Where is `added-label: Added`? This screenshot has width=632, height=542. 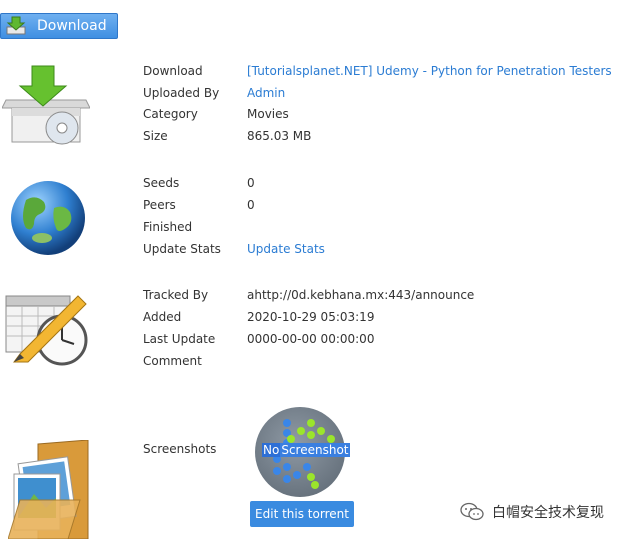 added-label: Added is located at coordinates (162, 317).